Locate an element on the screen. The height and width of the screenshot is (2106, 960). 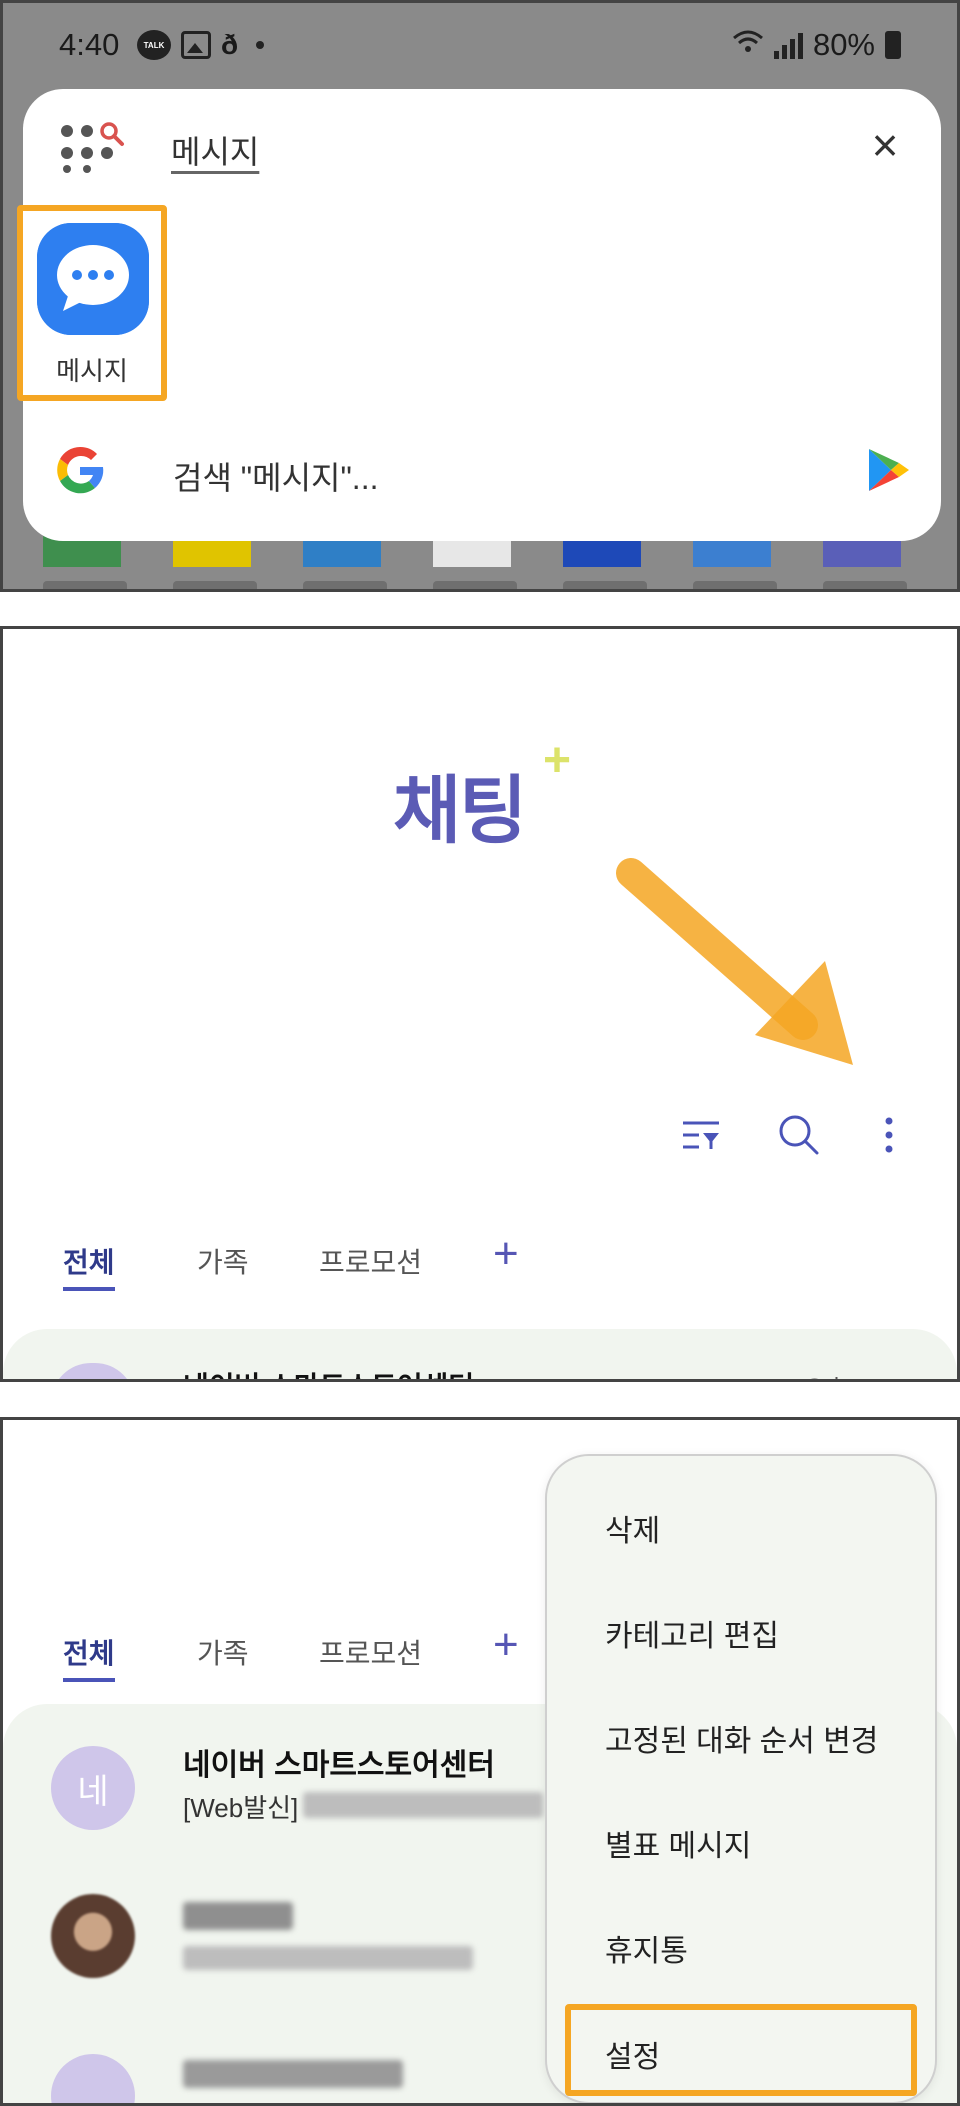
messages-app-icon is located at coordinates (93, 279).